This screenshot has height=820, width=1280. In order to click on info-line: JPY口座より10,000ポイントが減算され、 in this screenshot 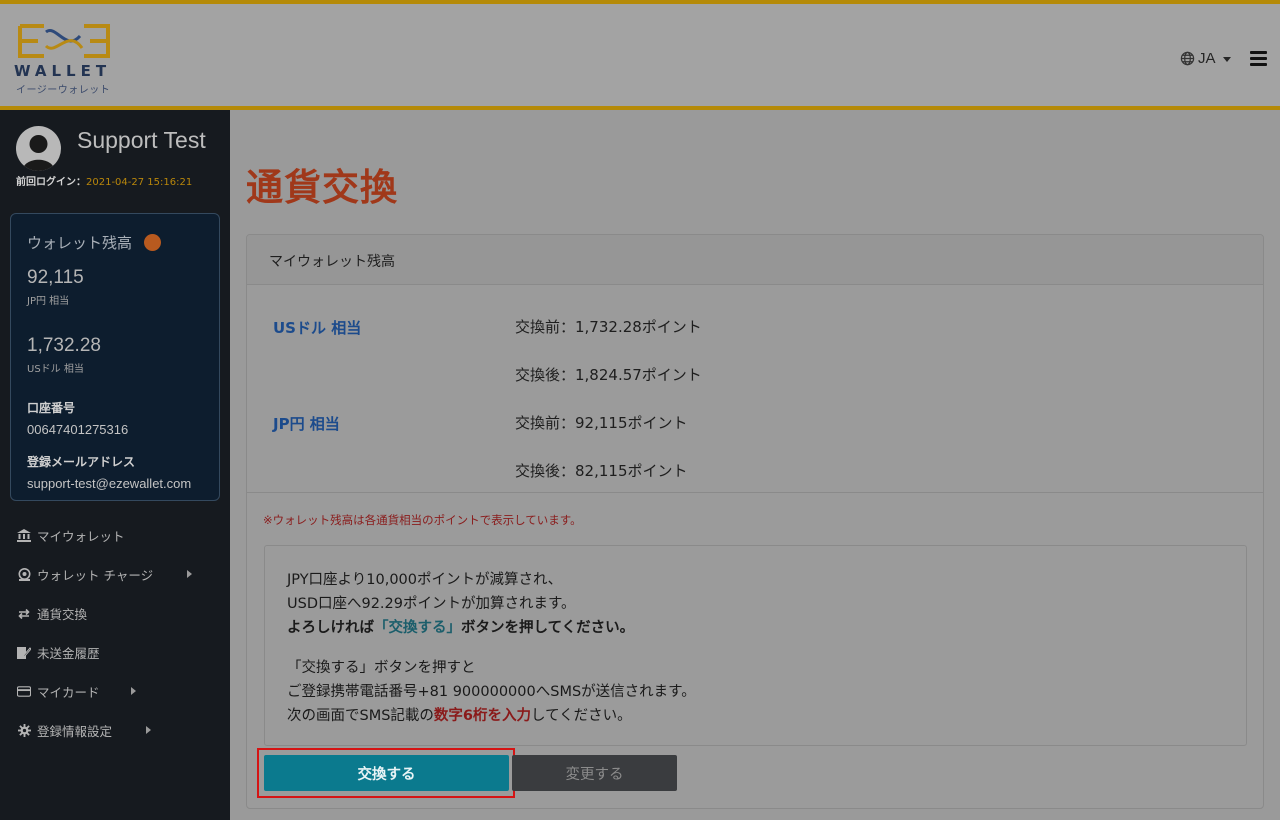, I will do `click(425, 580)`.